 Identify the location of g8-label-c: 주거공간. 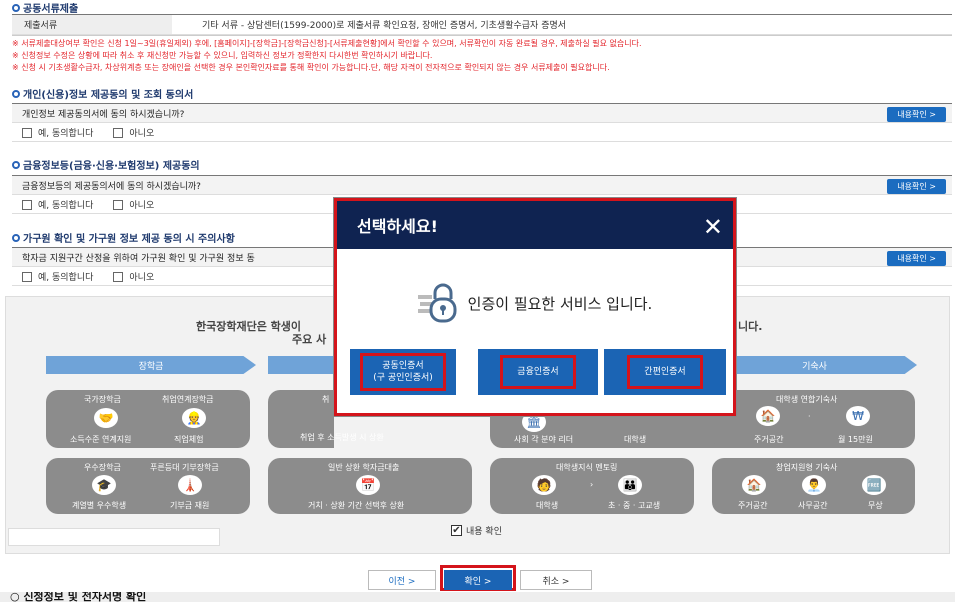
(753, 505).